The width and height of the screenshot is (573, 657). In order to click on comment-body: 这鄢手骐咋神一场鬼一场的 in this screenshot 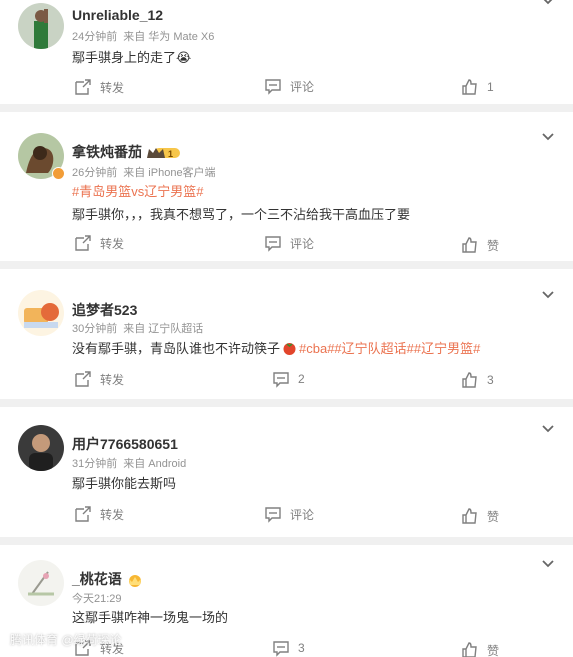, I will do `click(150, 617)`.